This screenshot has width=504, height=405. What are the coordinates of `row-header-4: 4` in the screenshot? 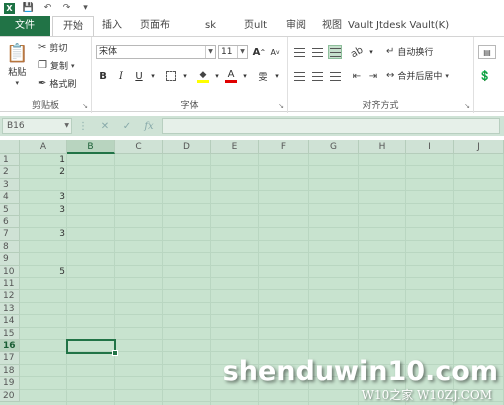 It's located at (10, 197).